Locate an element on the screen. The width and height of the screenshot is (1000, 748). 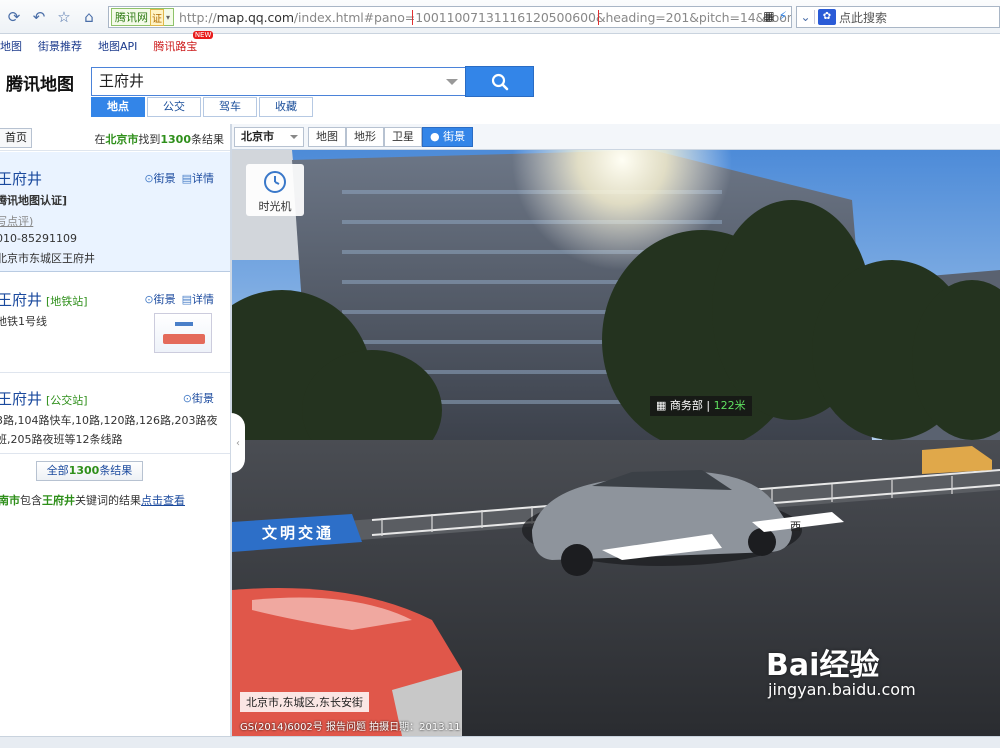
tab-favorites: 收藏 is located at coordinates (286, 107).